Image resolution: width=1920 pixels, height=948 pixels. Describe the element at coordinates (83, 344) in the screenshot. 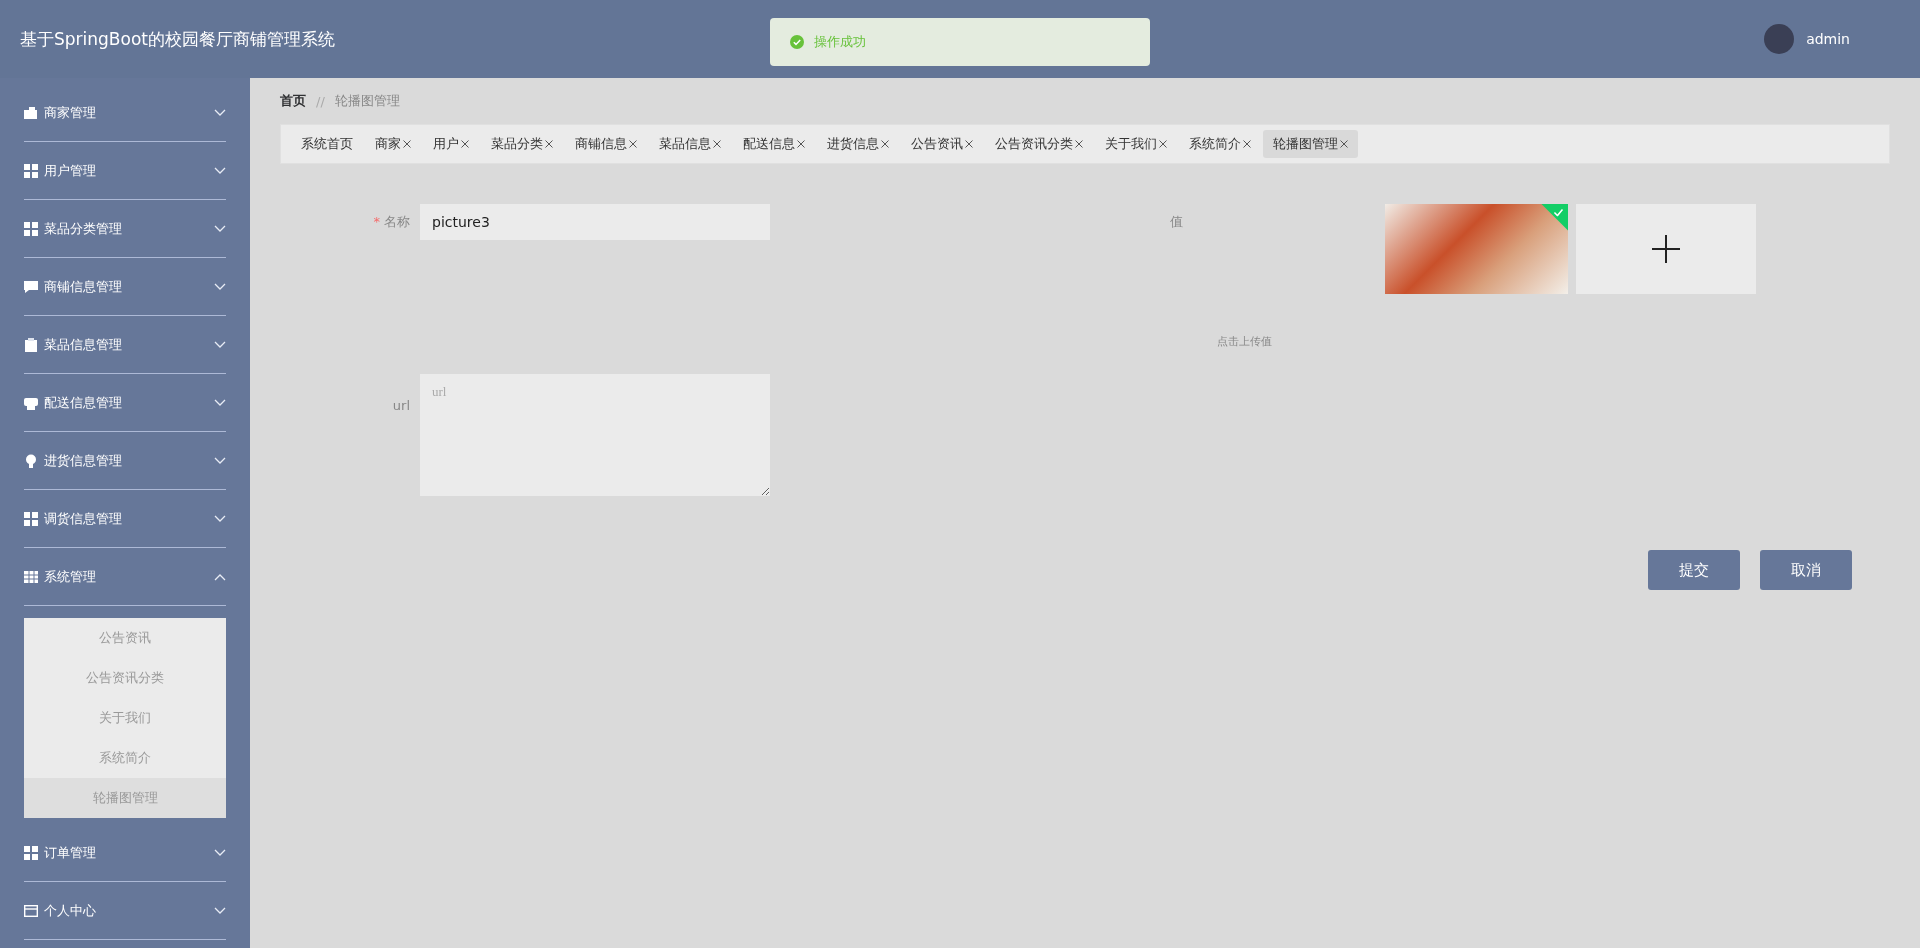

I see `menu-label: 菜品信息管理` at that location.